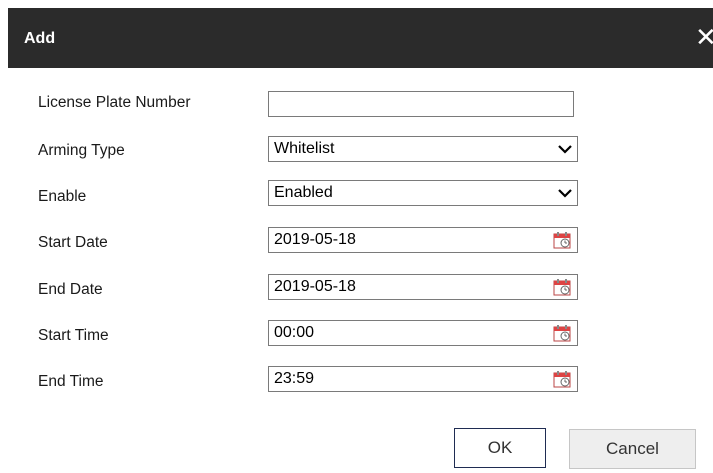 Image resolution: width=713 pixels, height=473 pixels. I want to click on start-date-input: 2019-05-18, so click(423, 240).